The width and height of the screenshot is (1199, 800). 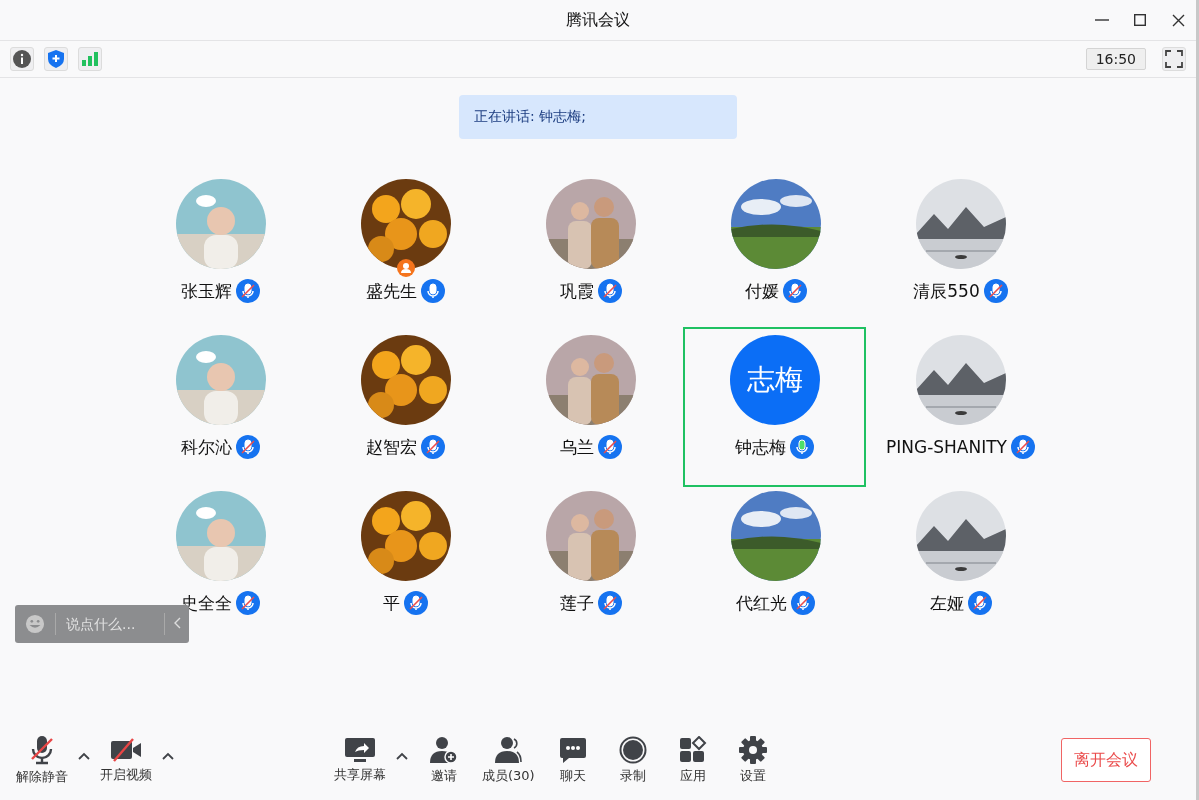 I want to click on invite-icon, so click(x=444, y=749).